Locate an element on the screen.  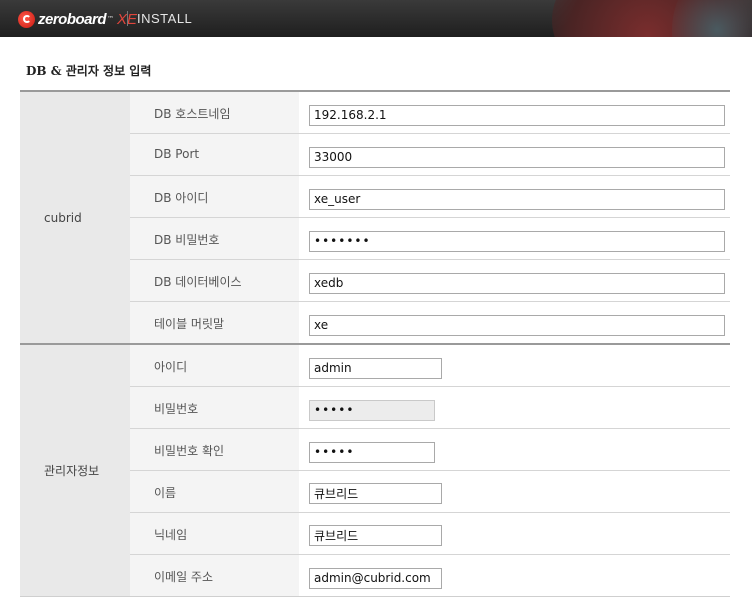
db-group-label: cubrid is located at coordinates (75, 217).